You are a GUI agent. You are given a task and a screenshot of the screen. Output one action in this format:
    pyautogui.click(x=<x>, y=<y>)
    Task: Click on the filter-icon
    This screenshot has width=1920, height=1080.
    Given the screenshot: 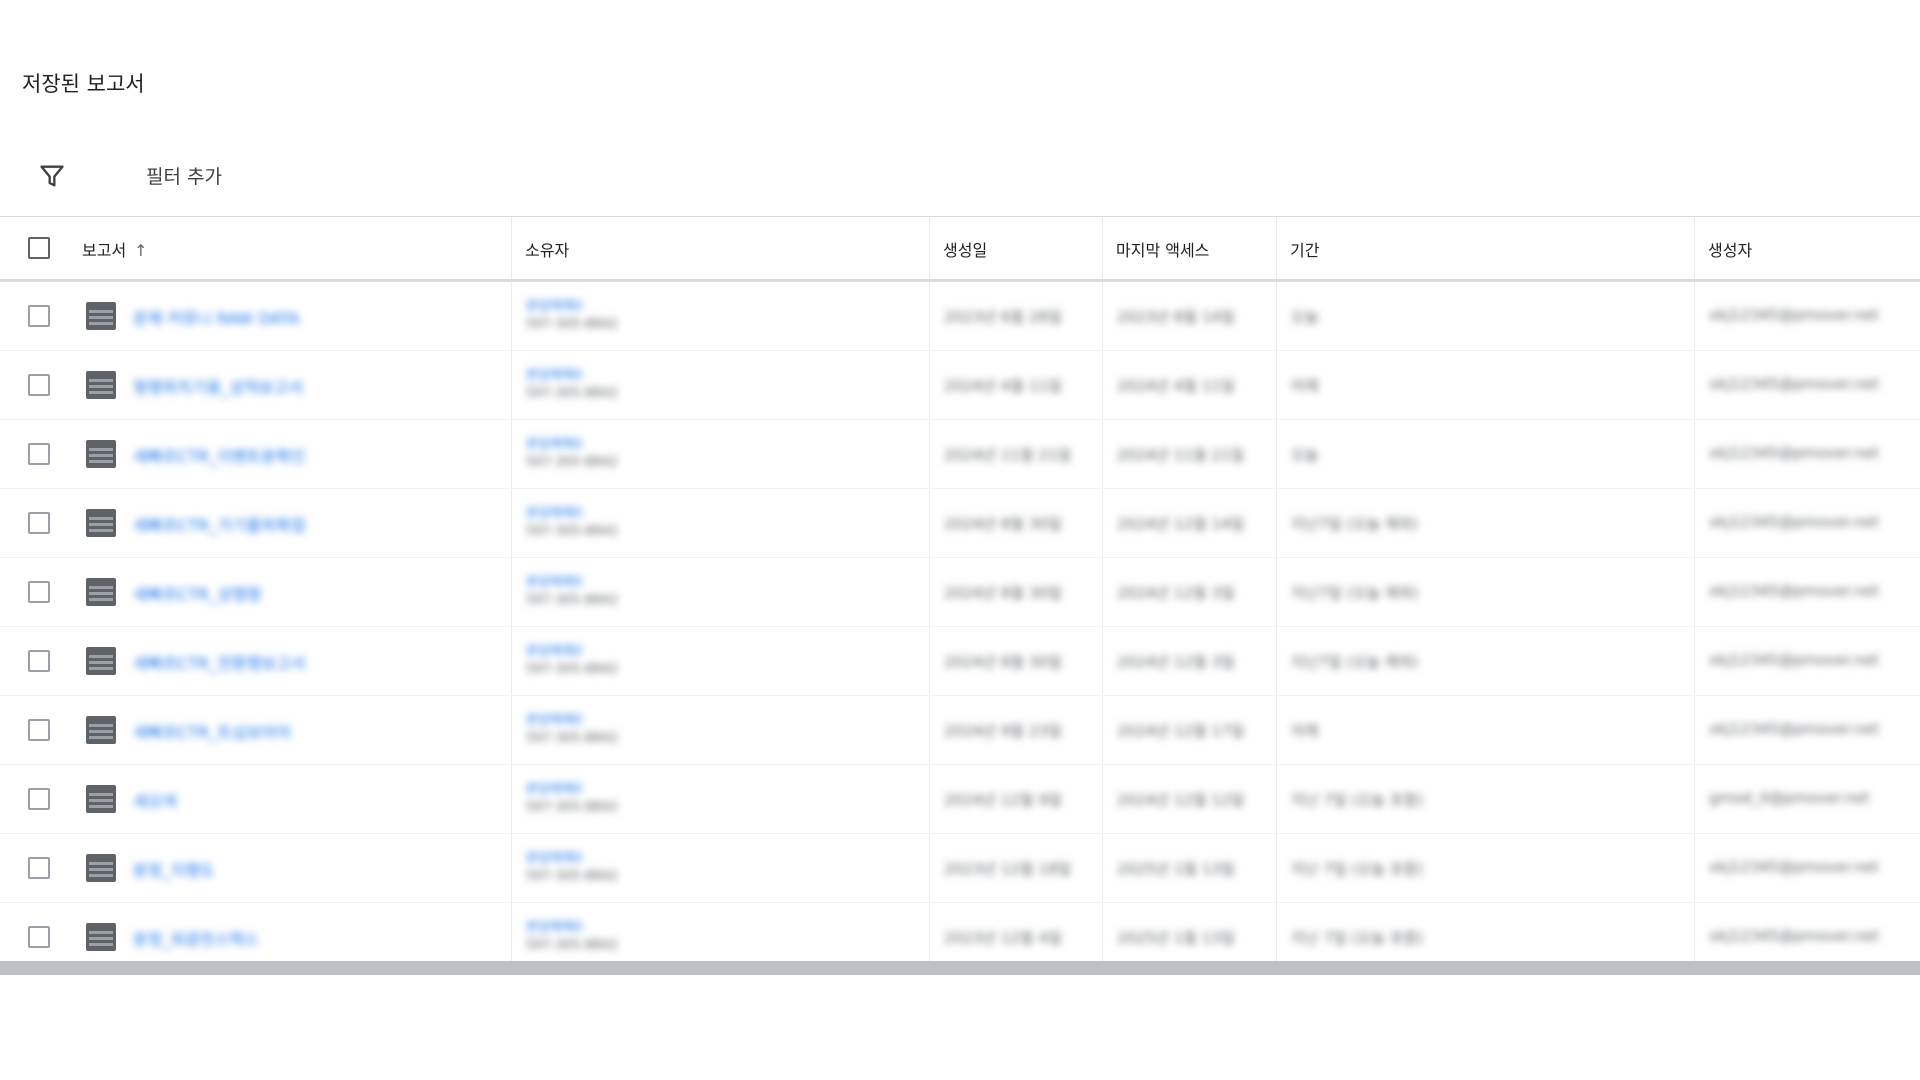 What is the action you would take?
    pyautogui.click(x=52, y=176)
    